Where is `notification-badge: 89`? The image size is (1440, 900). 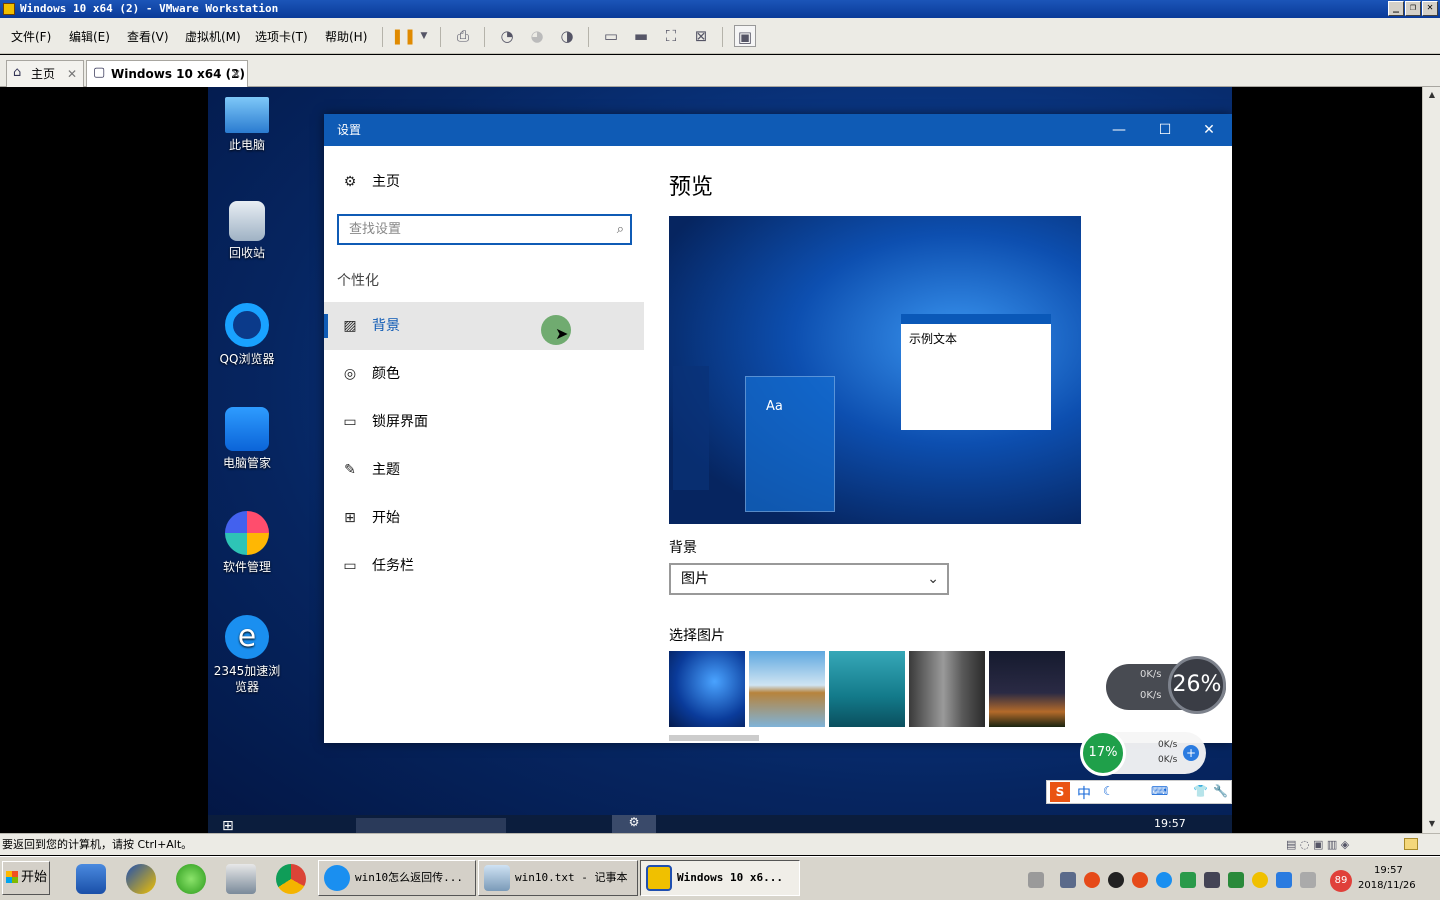 notification-badge: 89 is located at coordinates (1341, 881).